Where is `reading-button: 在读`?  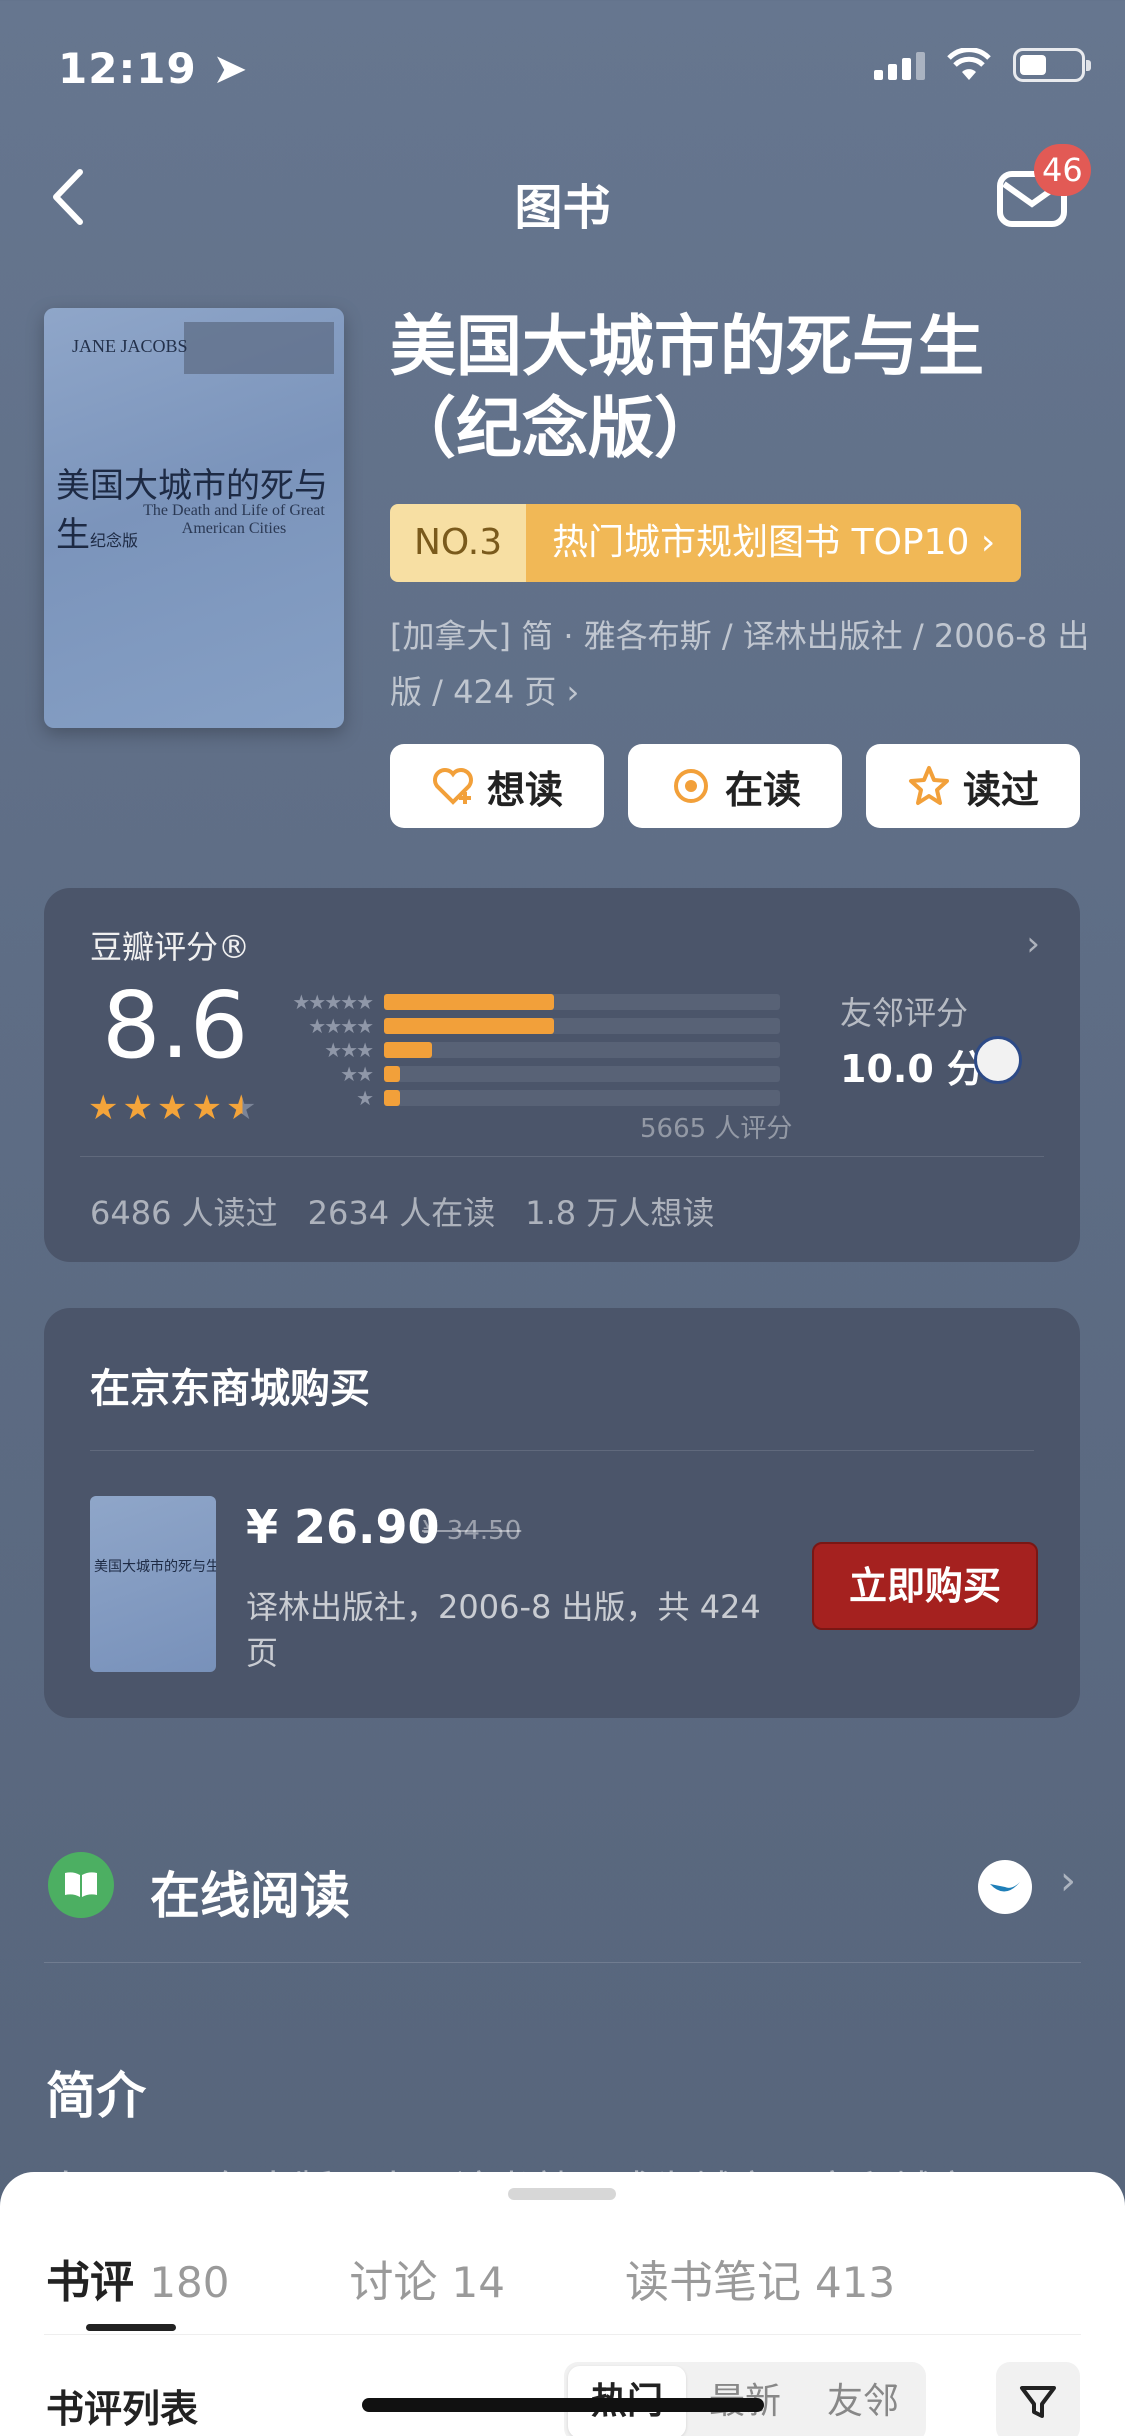 reading-button: 在读 is located at coordinates (735, 786).